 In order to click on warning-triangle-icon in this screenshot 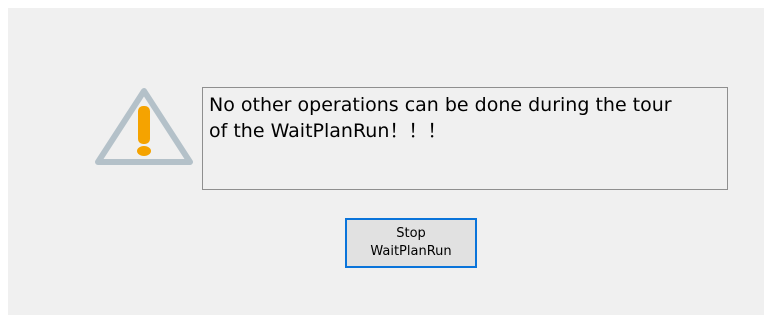, I will do `click(144, 127)`.